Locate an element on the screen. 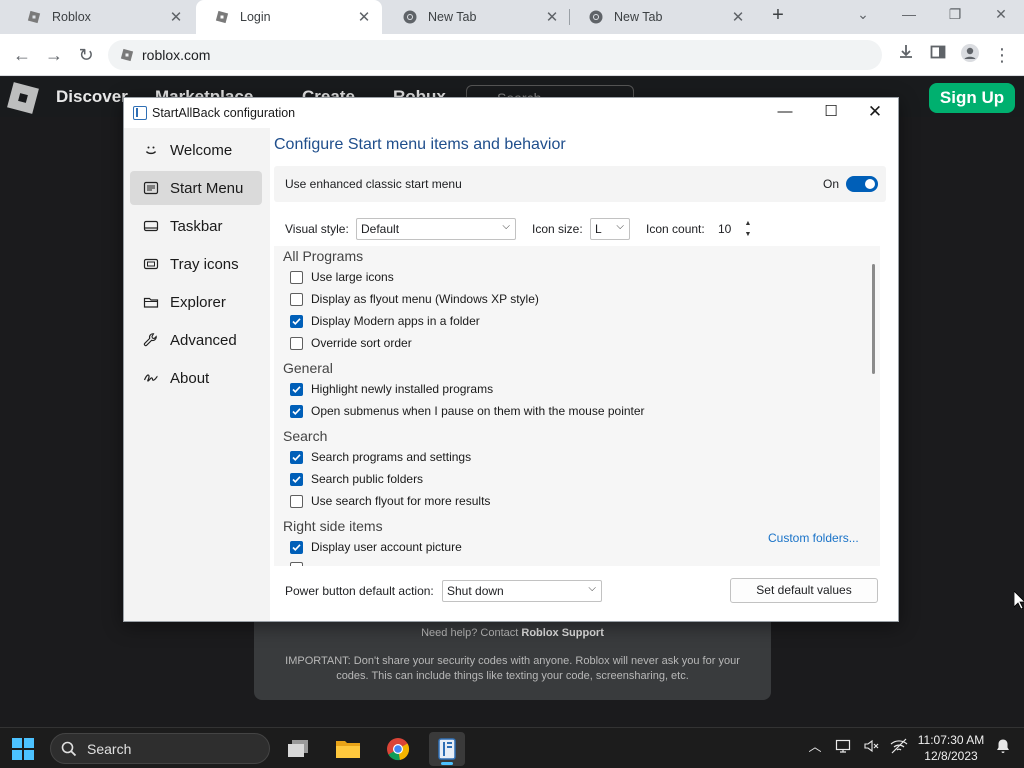 Image resolution: width=1024 pixels, height=768 pixels. windows-start-button is located at coordinates (23, 749).